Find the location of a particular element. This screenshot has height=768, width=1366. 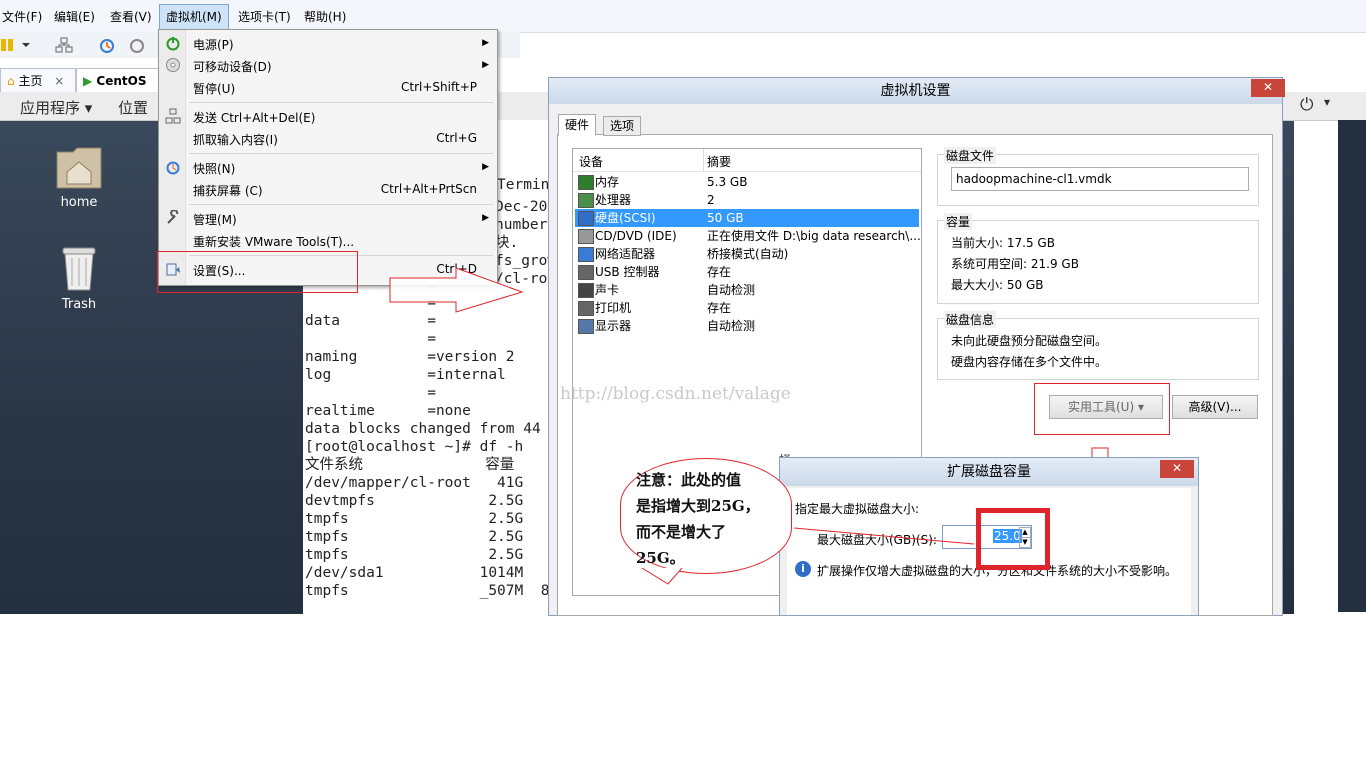

menu-edit: 编辑(E) is located at coordinates (74, 16).